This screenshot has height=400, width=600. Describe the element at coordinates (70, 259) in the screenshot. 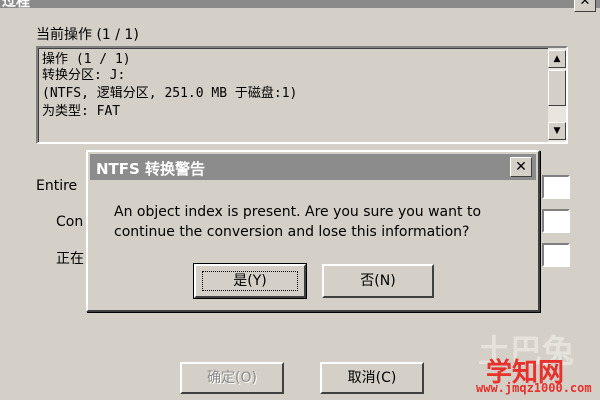

I see `progress-label-status: 正在` at that location.